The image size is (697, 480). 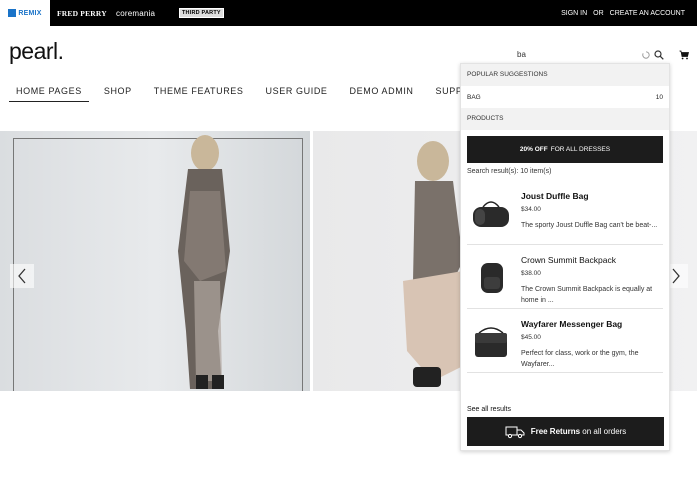 What do you see at coordinates (491, 214) in the screenshot?
I see `duffle-bag-image` at bounding box center [491, 214].